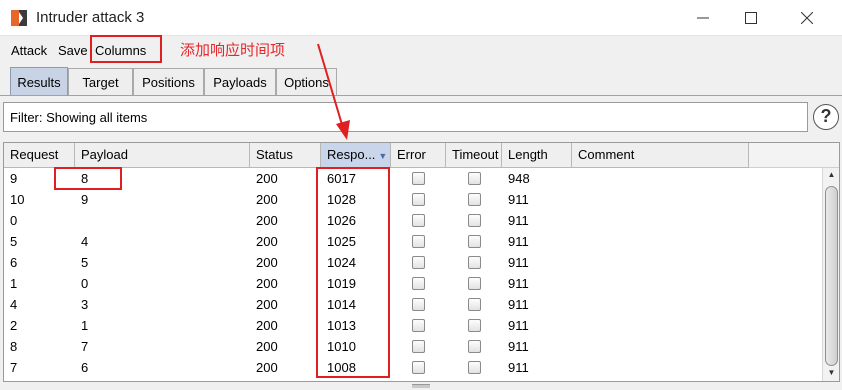 The width and height of the screenshot is (842, 390). I want to click on column-header-request: Request, so click(39, 155).